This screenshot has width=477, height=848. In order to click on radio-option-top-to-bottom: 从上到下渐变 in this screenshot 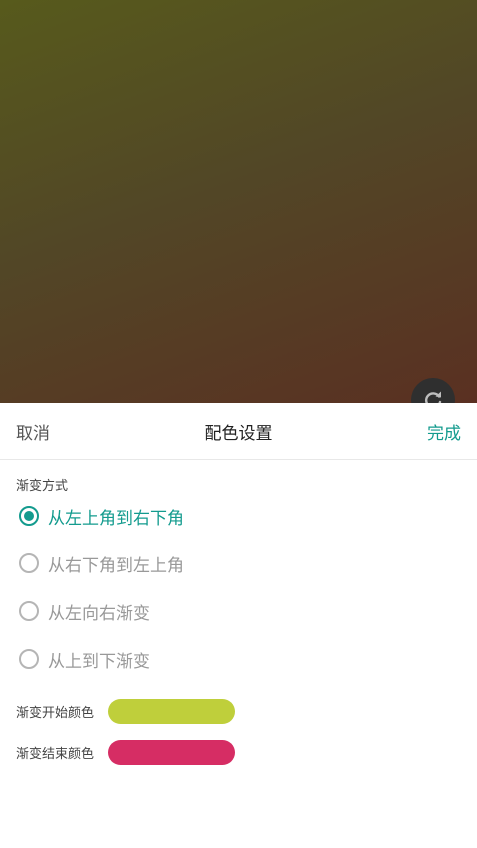, I will do `click(84, 659)`.